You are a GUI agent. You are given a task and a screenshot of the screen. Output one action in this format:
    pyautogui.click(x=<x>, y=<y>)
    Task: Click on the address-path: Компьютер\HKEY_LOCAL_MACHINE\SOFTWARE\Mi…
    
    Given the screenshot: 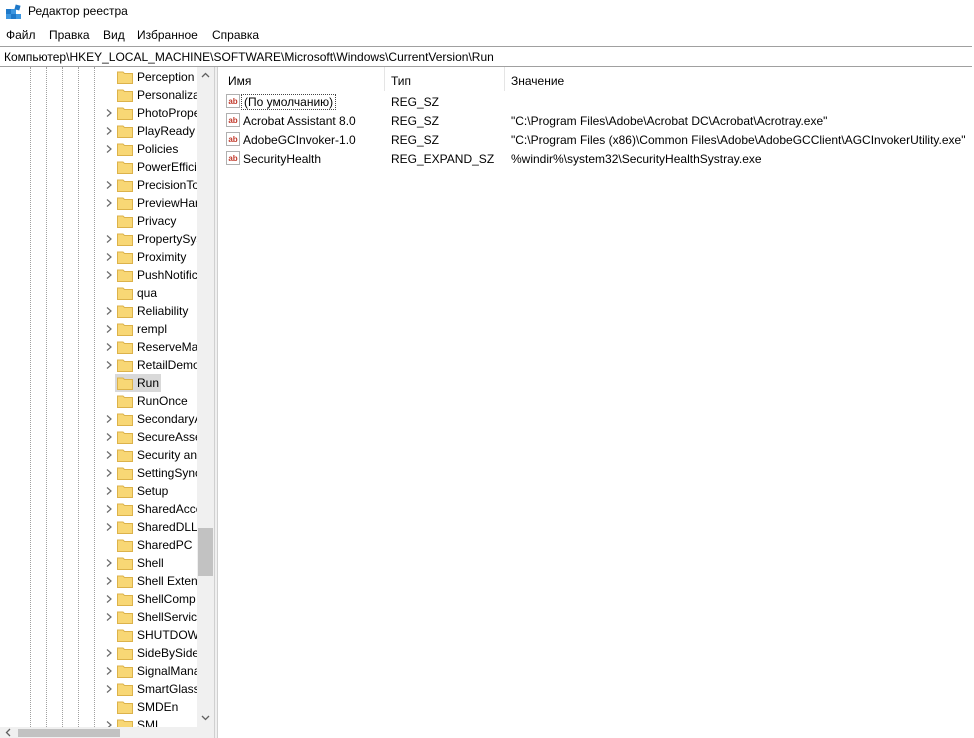 What is the action you would take?
    pyautogui.click(x=249, y=57)
    